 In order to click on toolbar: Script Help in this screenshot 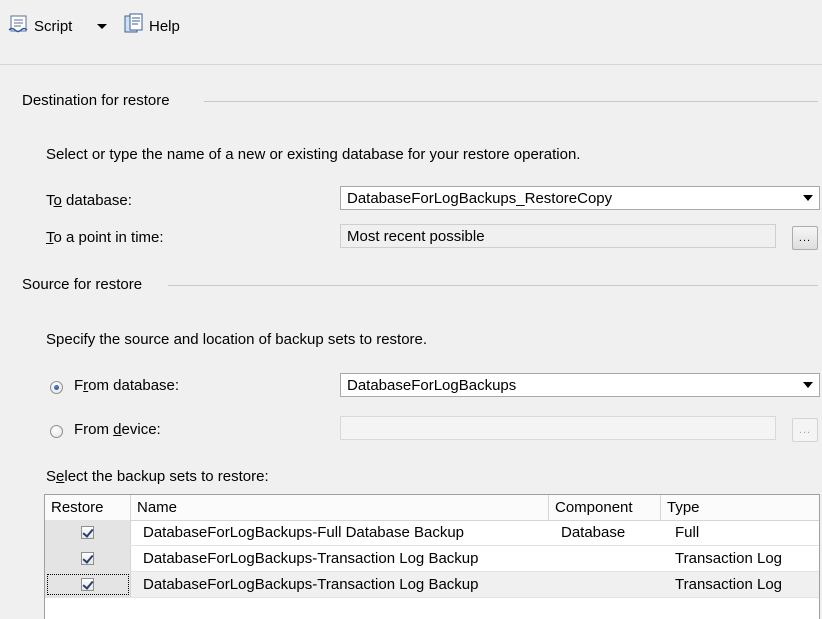, I will do `click(411, 31)`.